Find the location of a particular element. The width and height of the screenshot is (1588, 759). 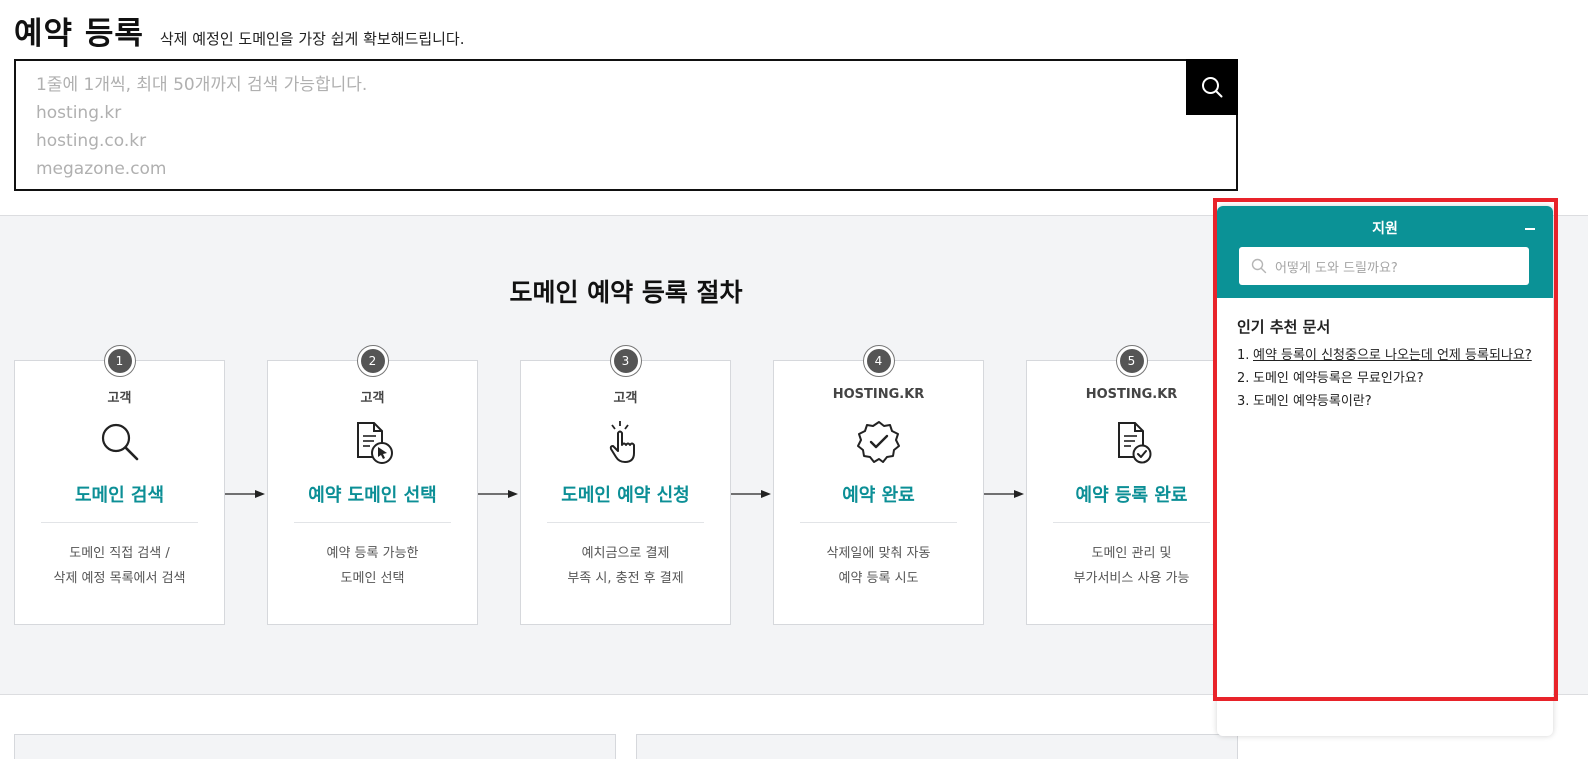

hand-tap-icon is located at coordinates (622, 442).